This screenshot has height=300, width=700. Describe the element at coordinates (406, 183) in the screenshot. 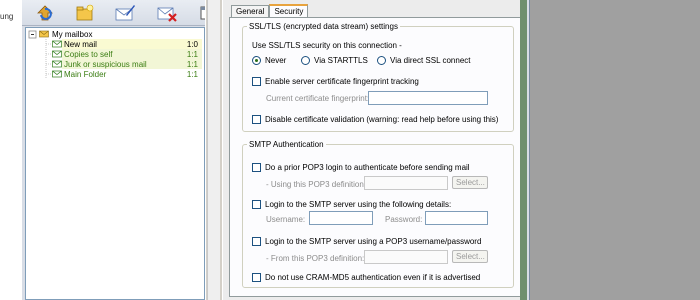

I see `pop3-definition-input` at that location.